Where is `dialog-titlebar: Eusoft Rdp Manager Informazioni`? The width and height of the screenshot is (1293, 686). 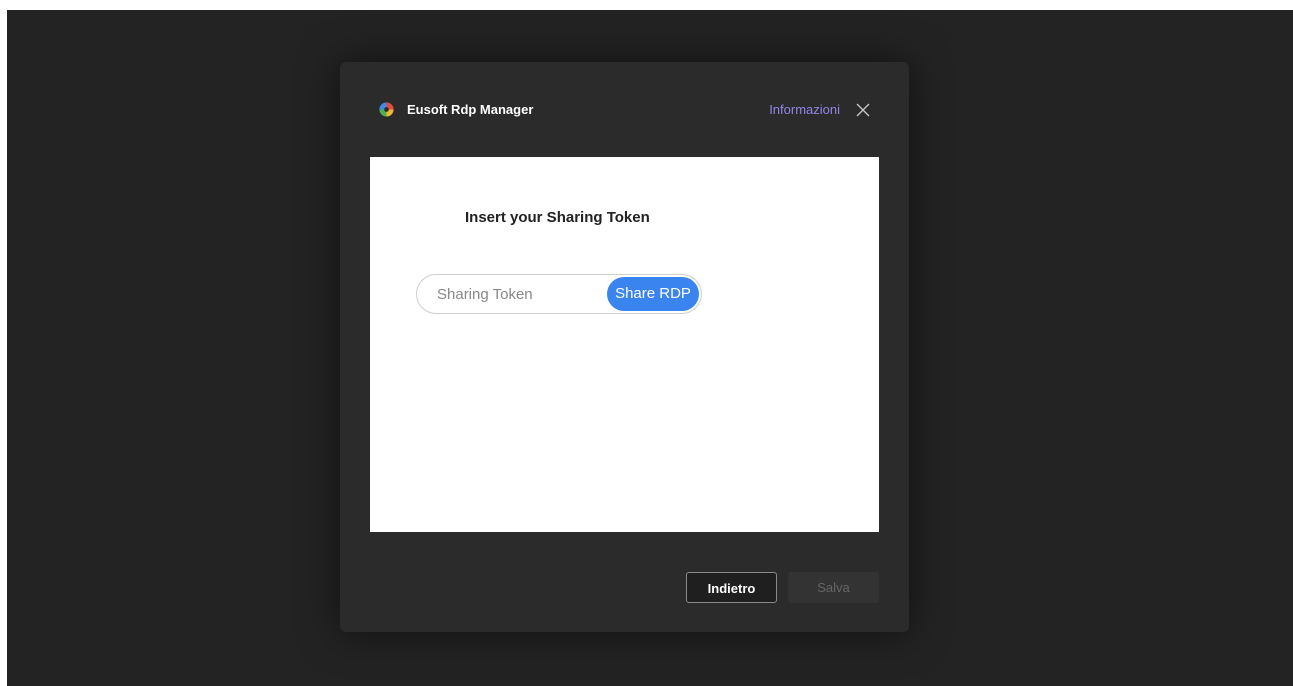 dialog-titlebar: Eusoft Rdp Manager Informazioni is located at coordinates (624, 109).